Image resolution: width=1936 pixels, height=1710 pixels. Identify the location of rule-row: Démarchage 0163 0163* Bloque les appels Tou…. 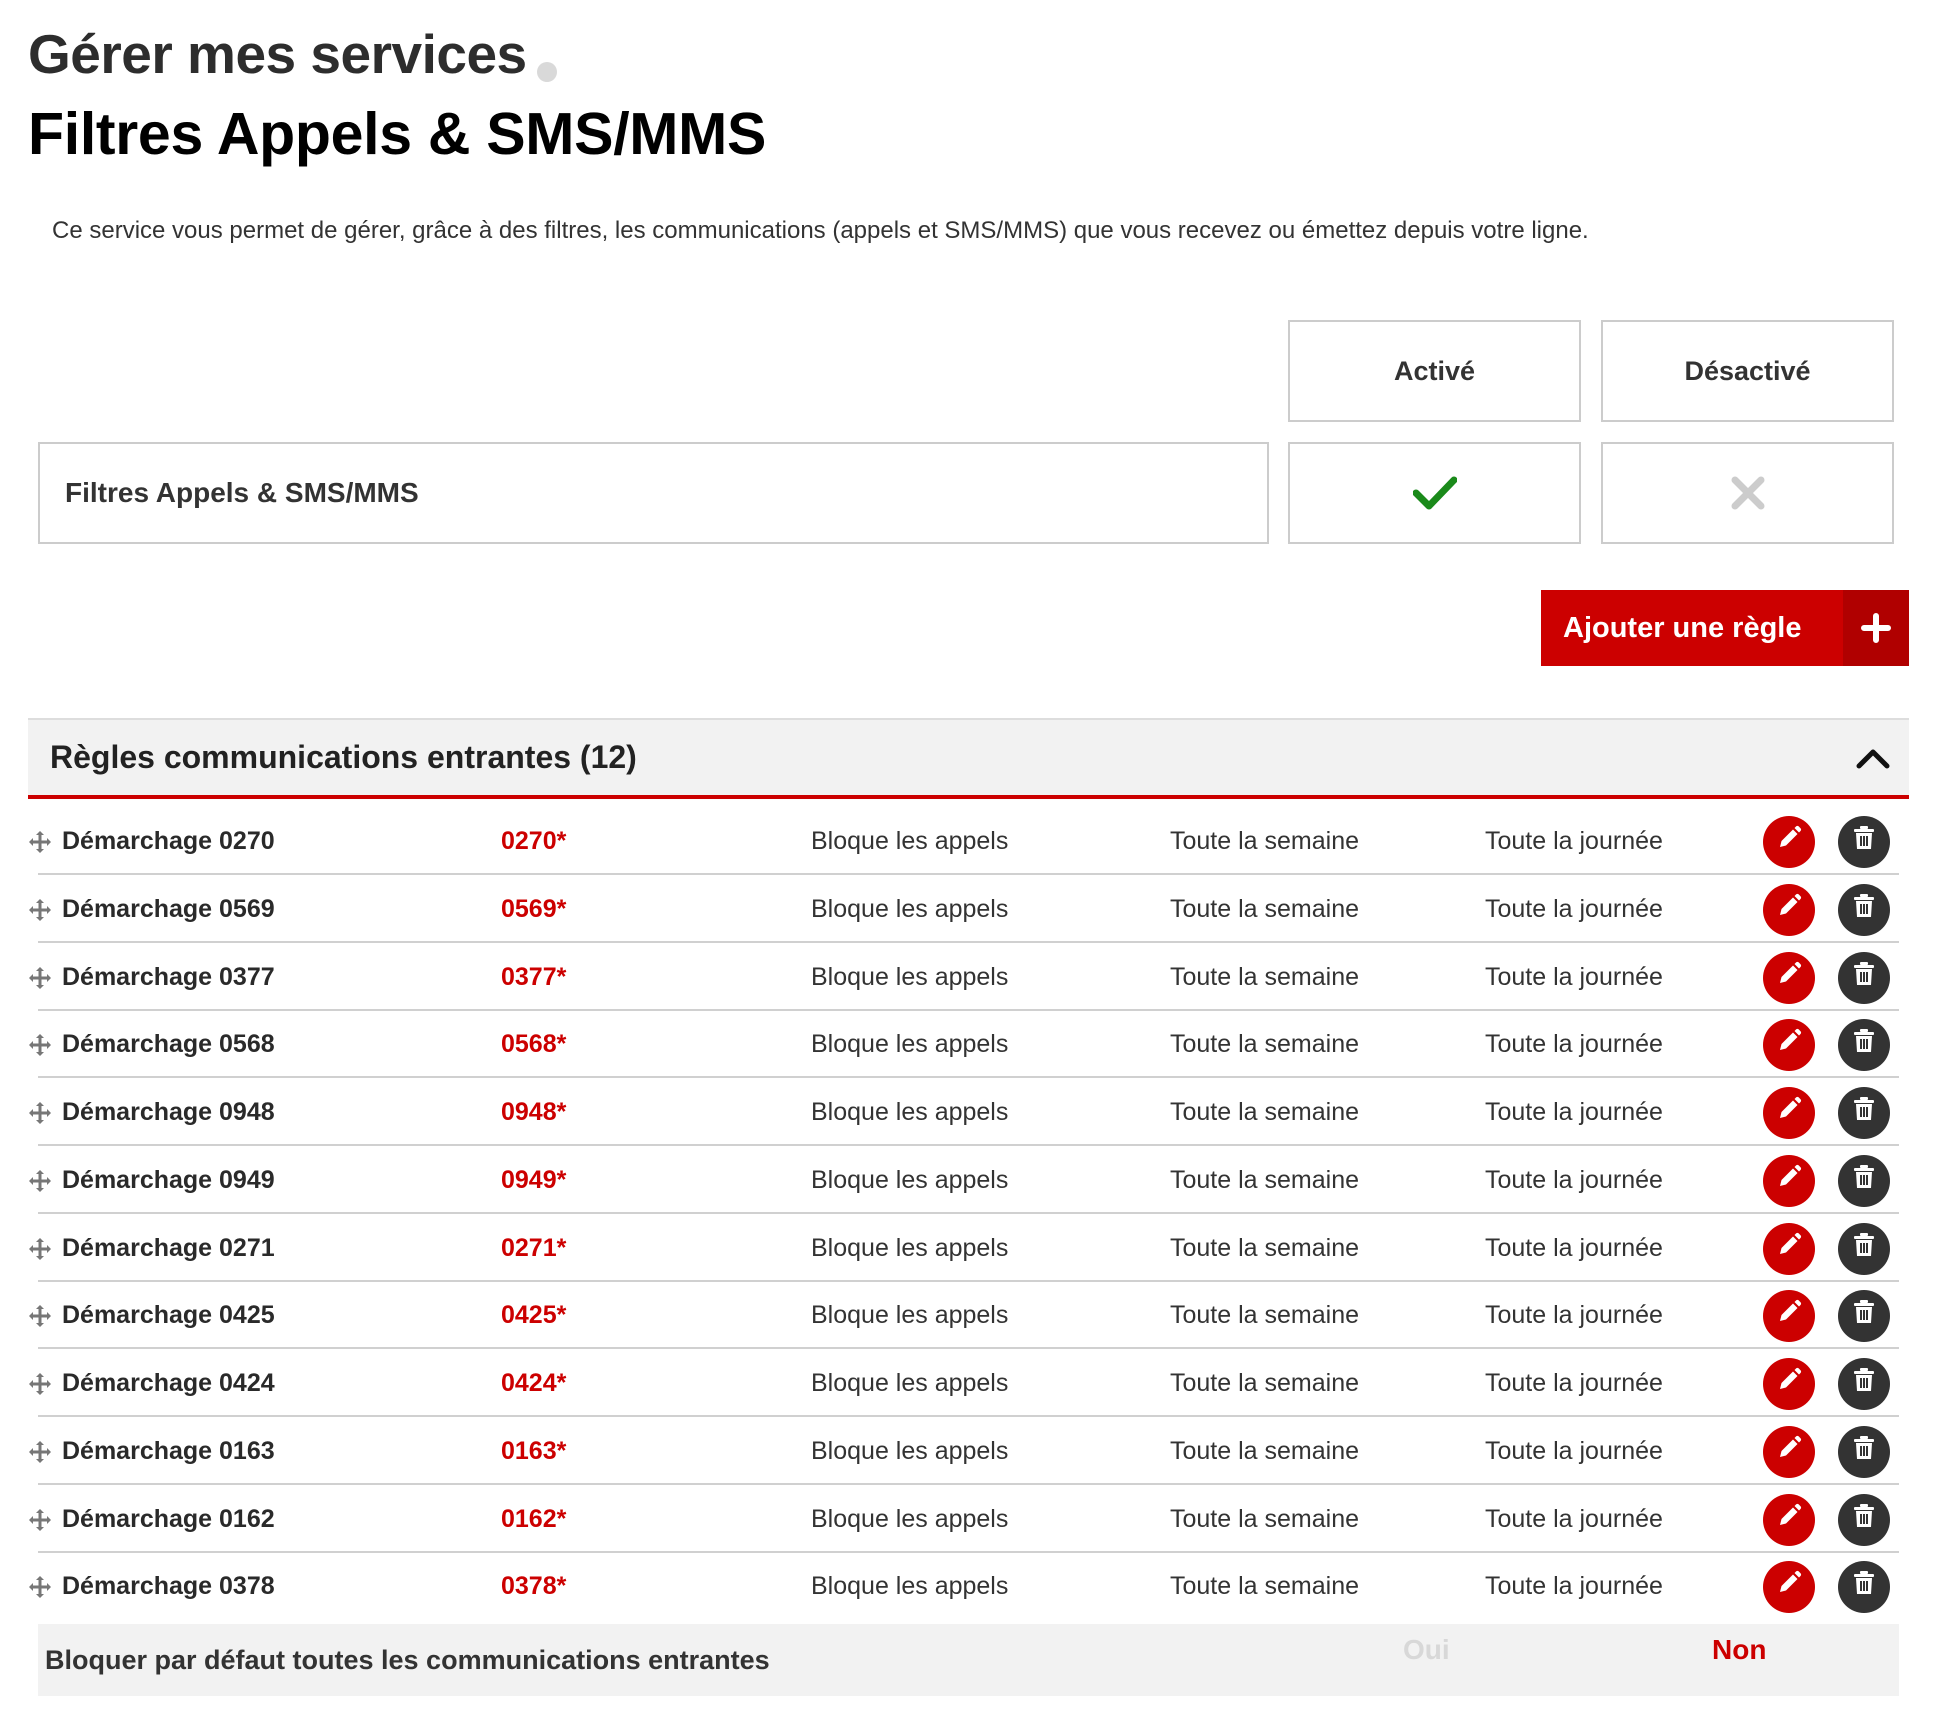
(968, 1451).